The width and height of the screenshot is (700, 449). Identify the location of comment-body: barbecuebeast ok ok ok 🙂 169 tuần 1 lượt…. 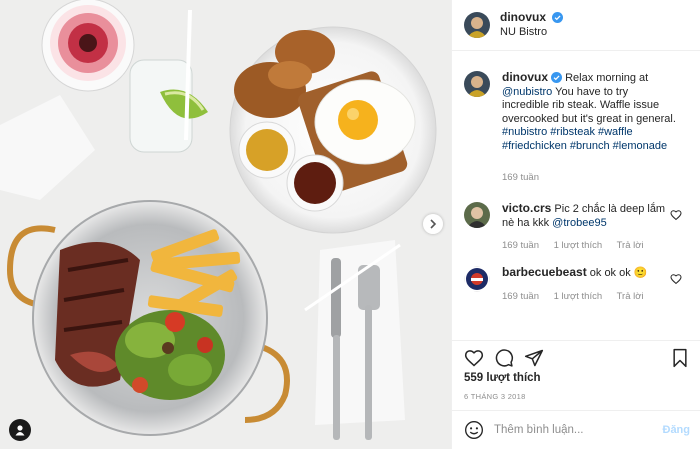
(589, 284).